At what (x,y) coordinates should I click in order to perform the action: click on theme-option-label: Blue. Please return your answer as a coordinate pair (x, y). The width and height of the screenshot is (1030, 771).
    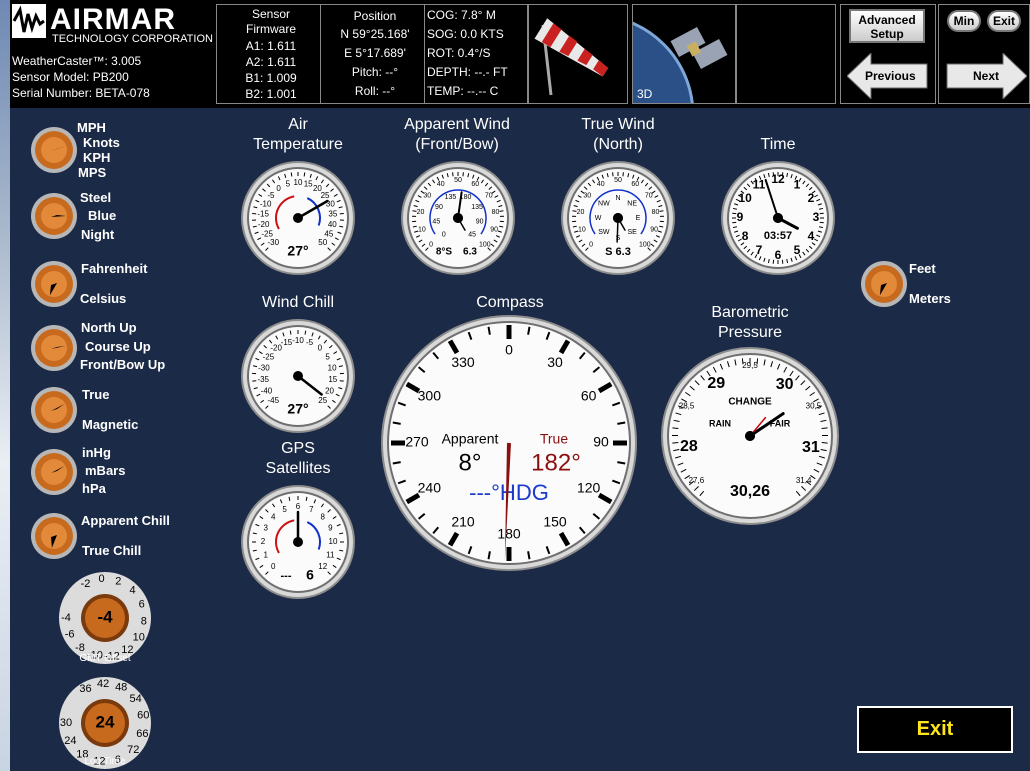
    Looking at the image, I should click on (102, 215).